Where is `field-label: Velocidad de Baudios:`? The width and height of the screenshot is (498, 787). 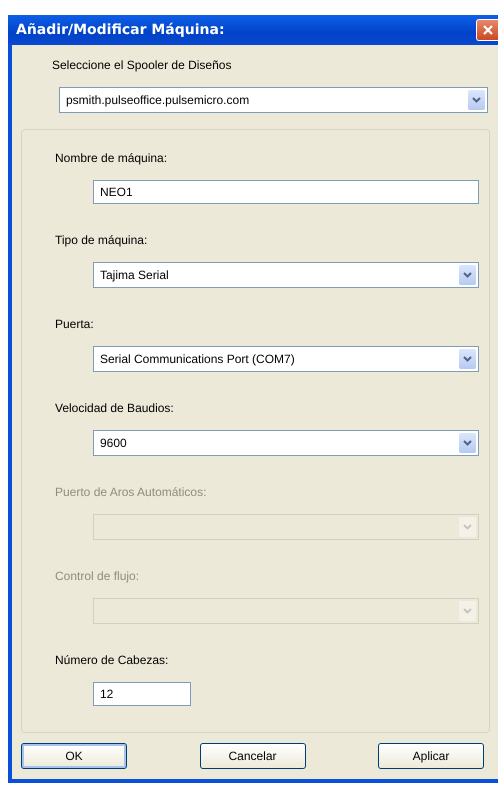
field-label: Velocidad de Baudios: is located at coordinates (115, 408).